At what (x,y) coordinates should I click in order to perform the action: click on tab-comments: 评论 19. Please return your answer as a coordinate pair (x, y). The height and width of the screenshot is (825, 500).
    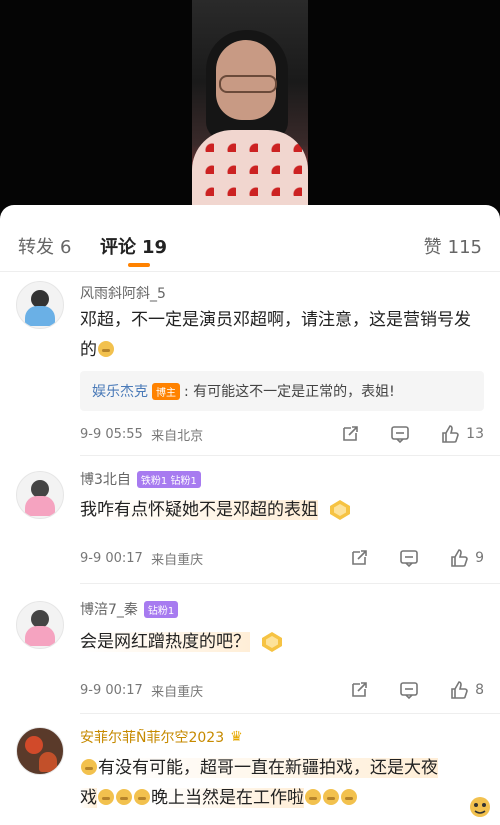
    Looking at the image, I should click on (133, 246).